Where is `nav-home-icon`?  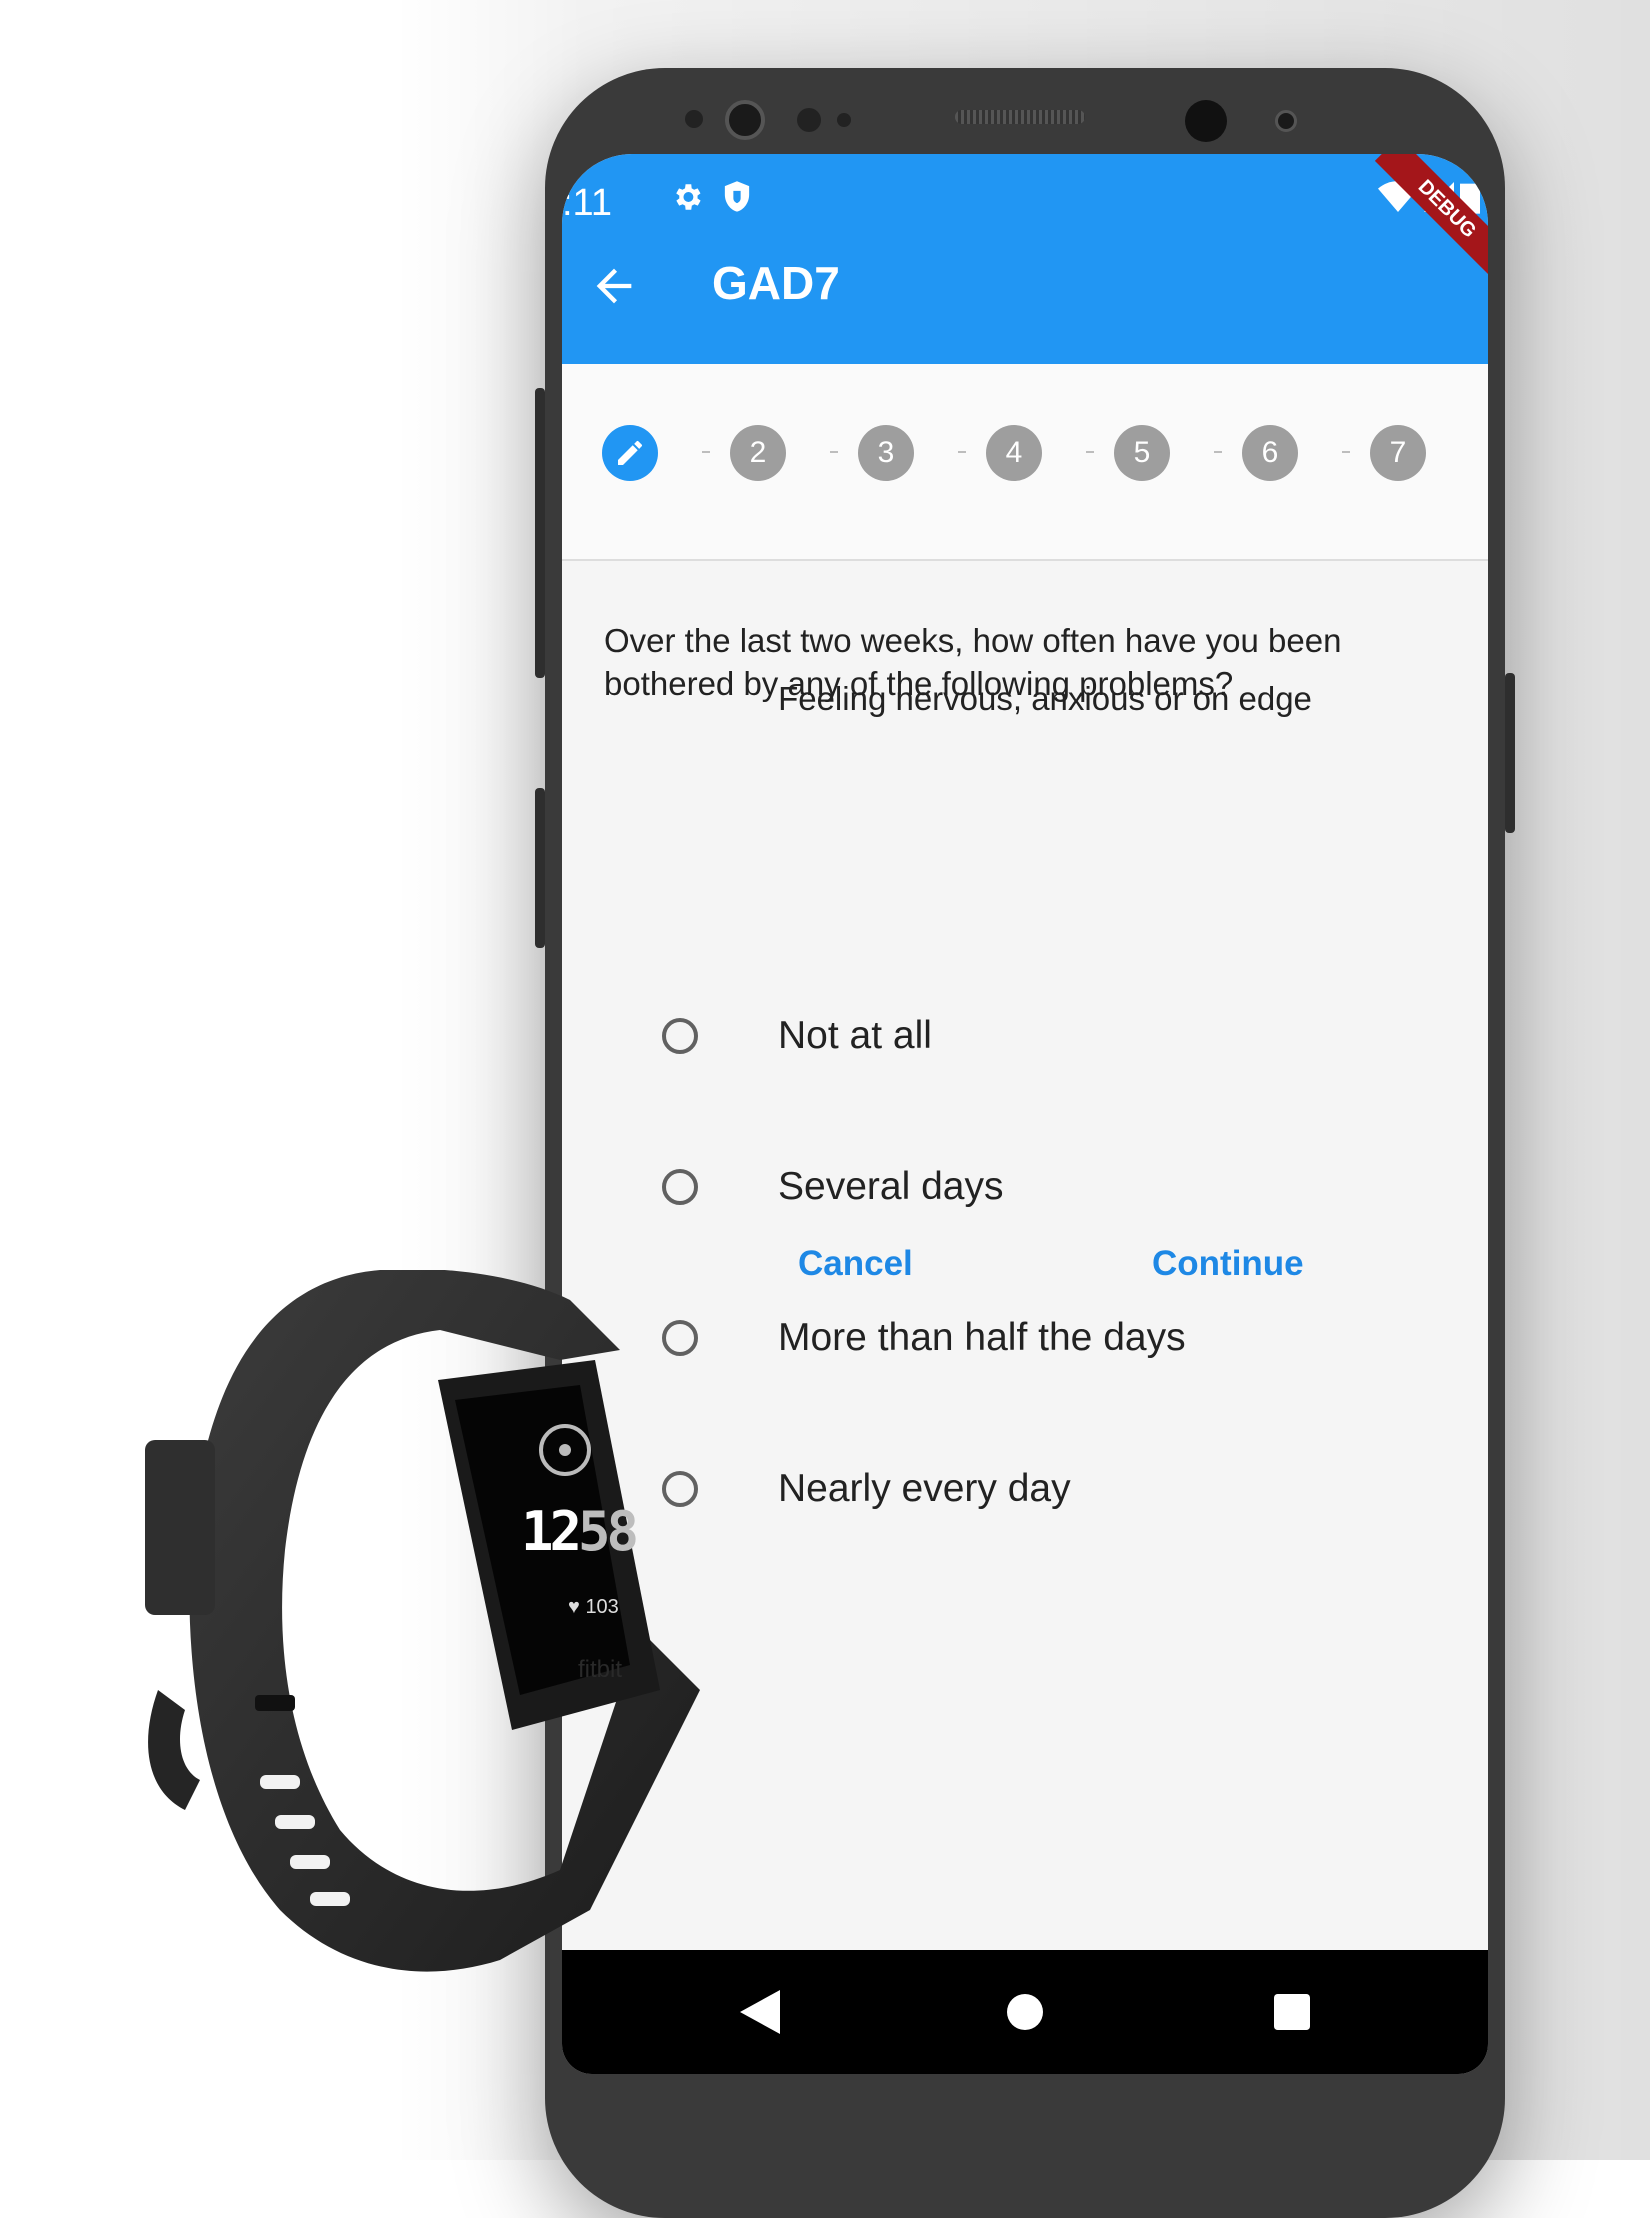
nav-home-icon is located at coordinates (1025, 2012).